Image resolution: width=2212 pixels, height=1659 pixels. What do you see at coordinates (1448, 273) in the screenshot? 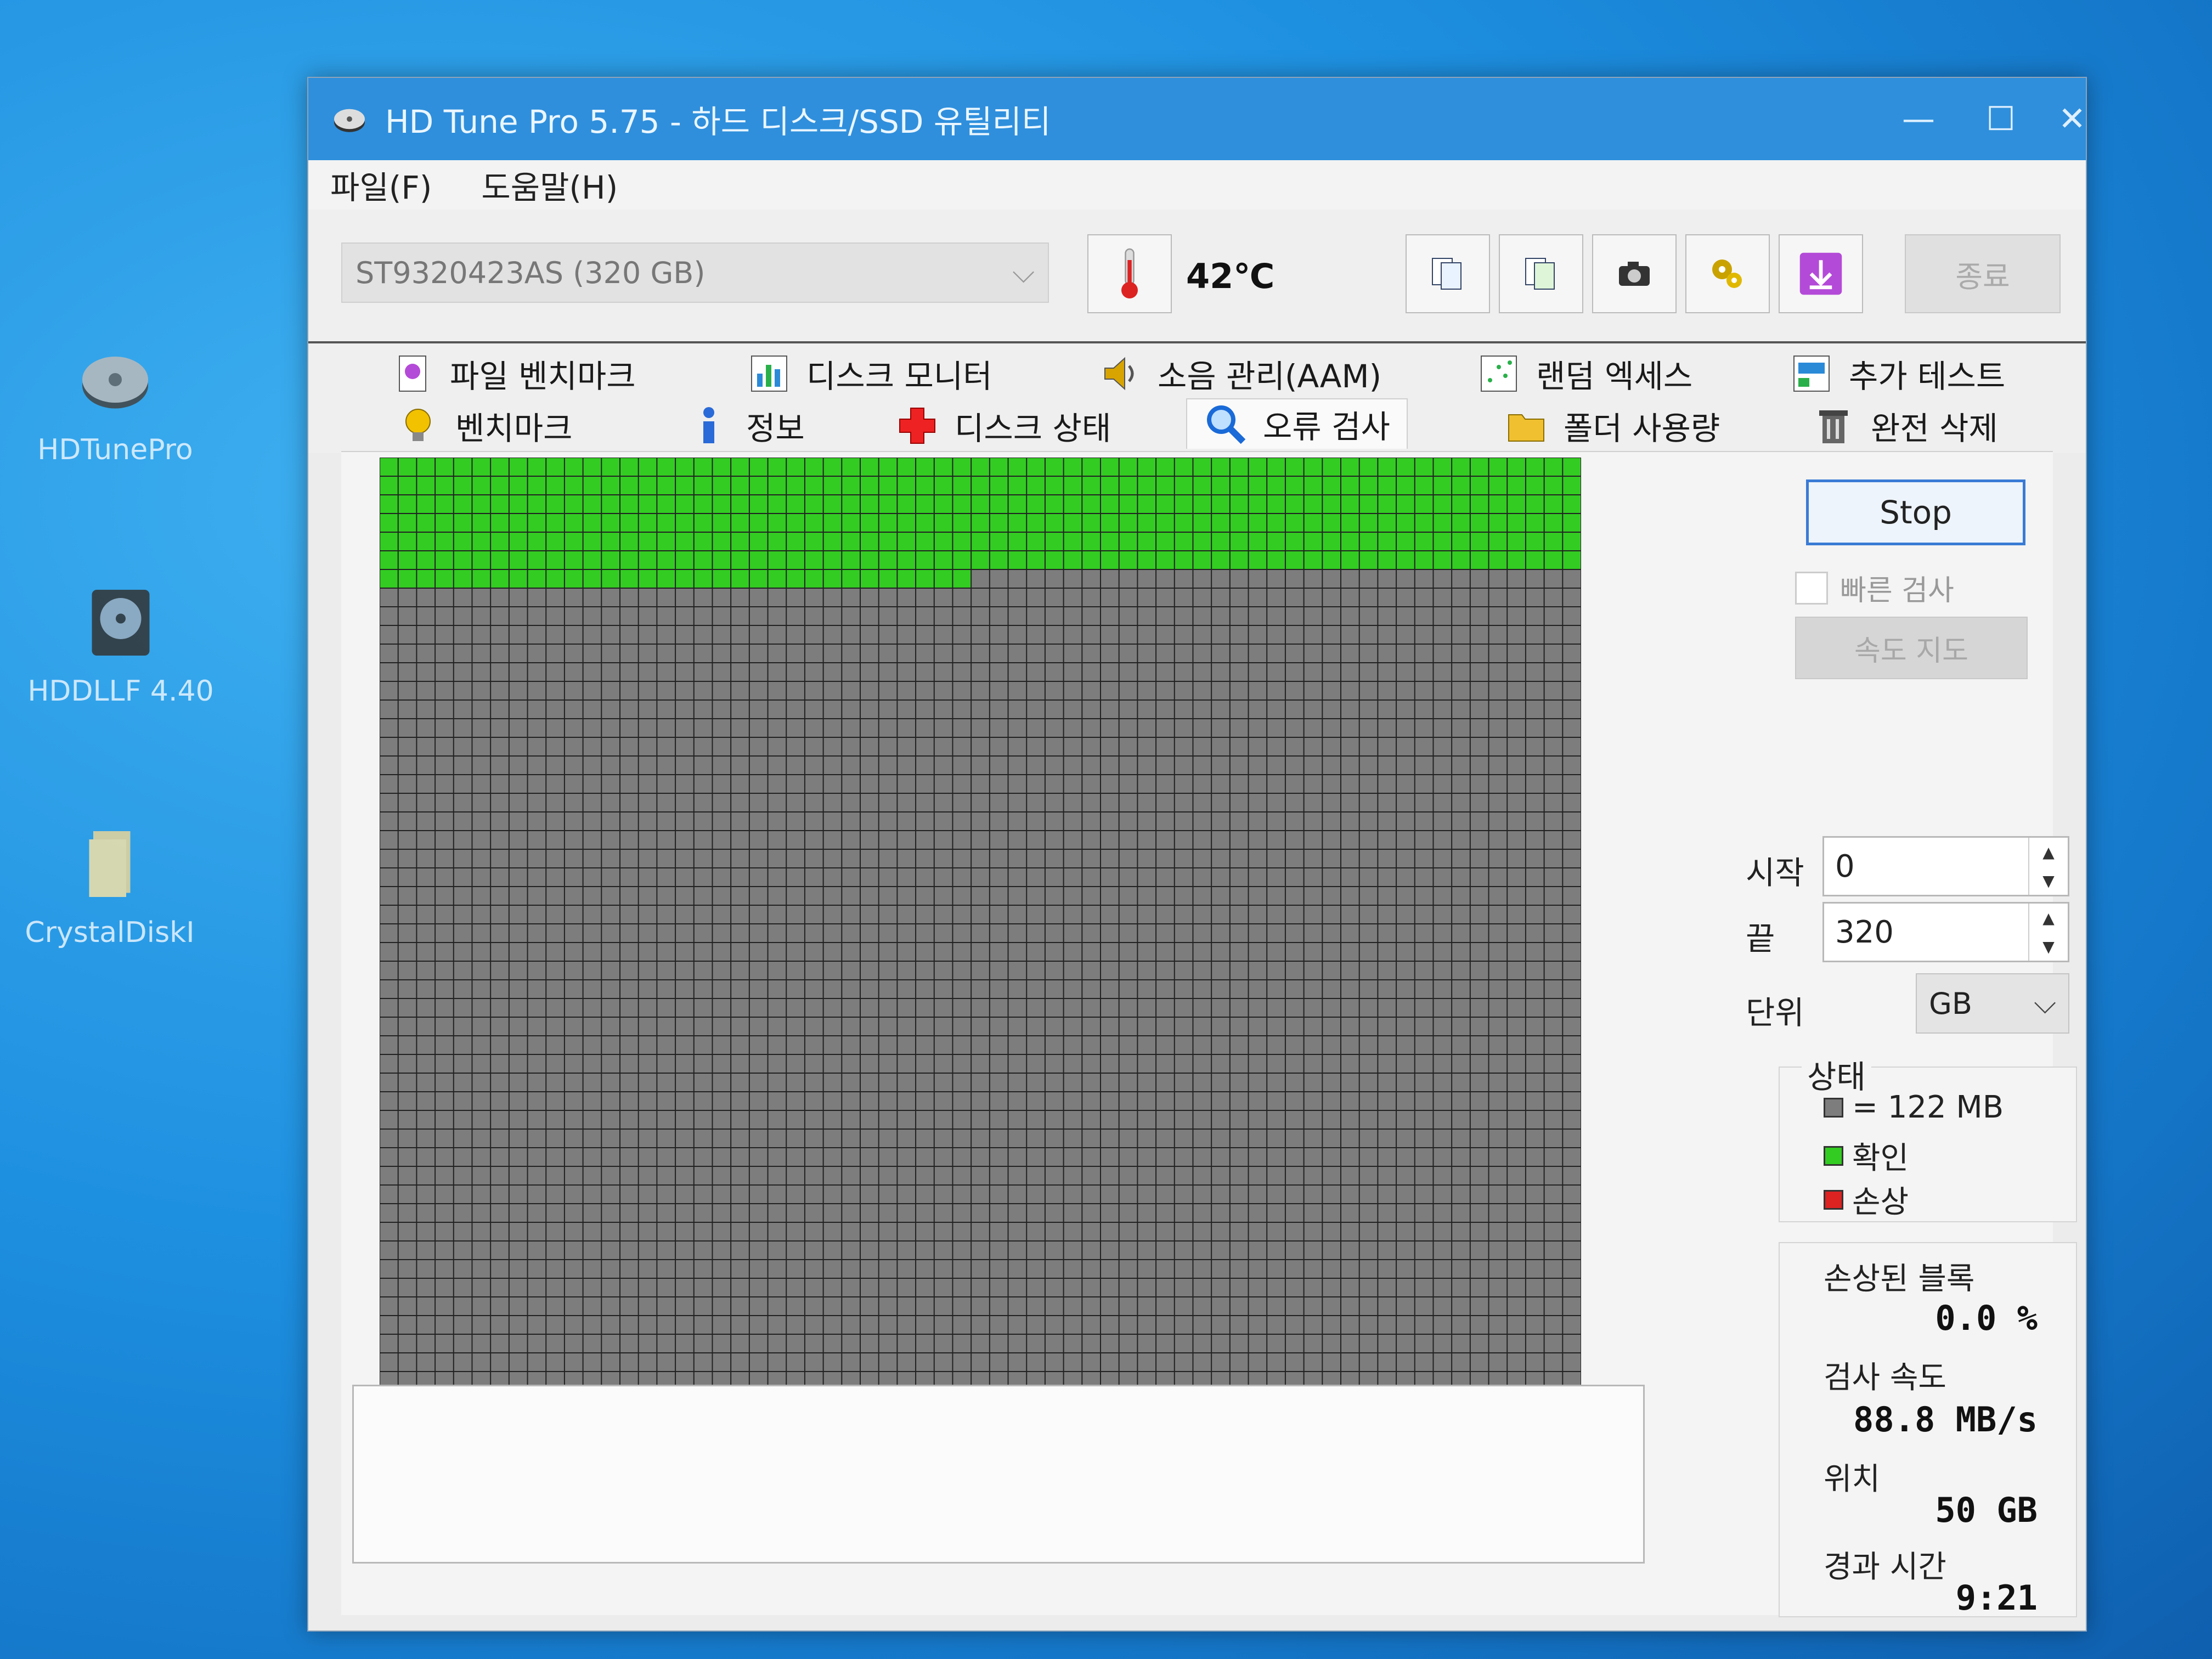
I see `copy-info-button` at bounding box center [1448, 273].